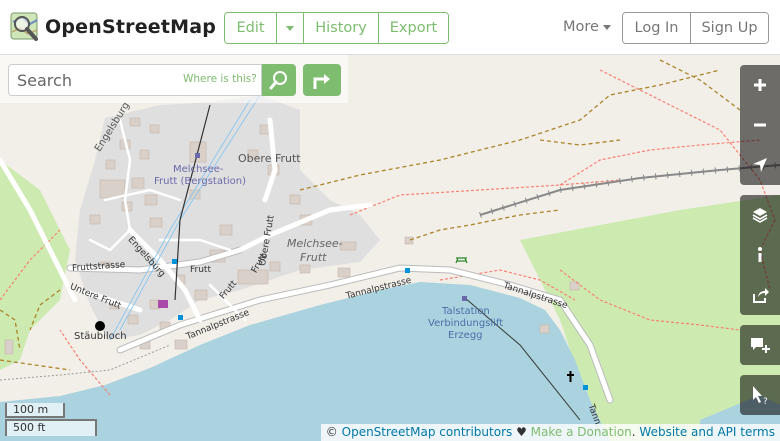 Image resolution: width=780 pixels, height=441 pixels. I want to click on donation-link: Make a Donation, so click(581, 432).